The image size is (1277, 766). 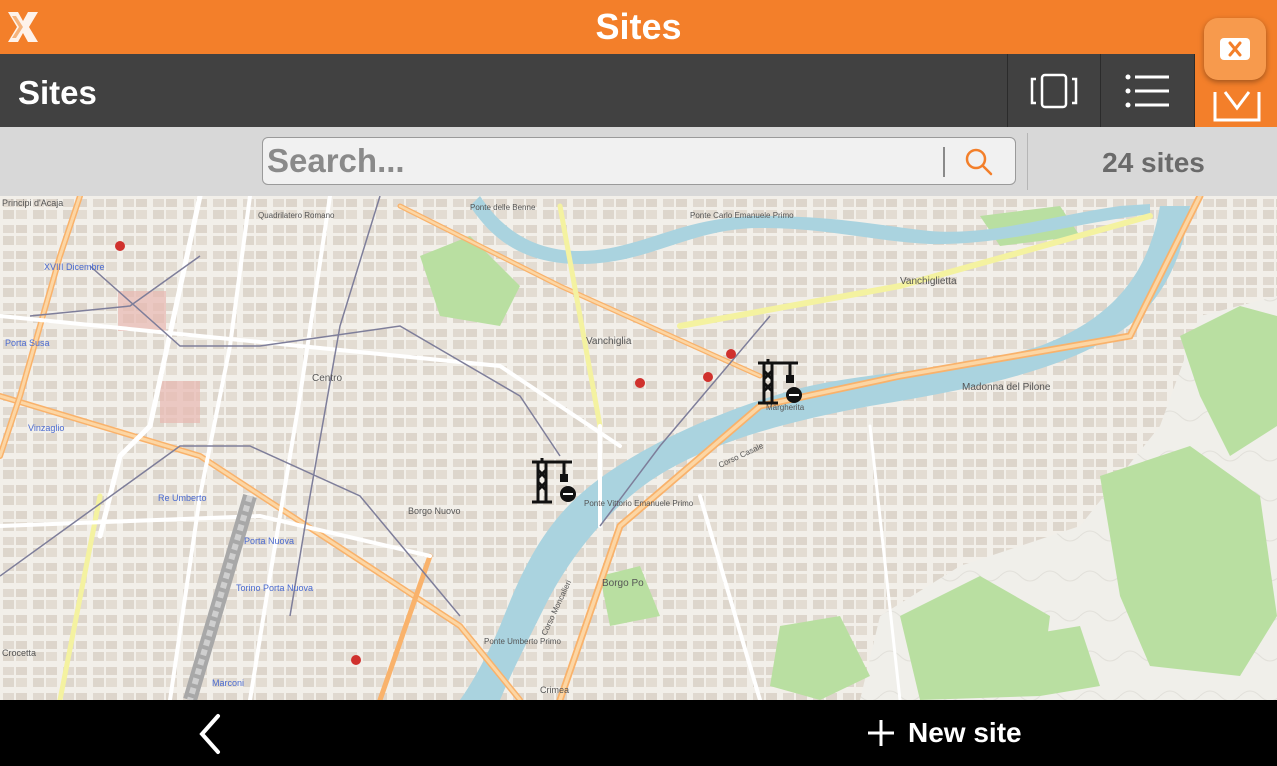 I want to click on close-overlay-button, so click(x=1235, y=49).